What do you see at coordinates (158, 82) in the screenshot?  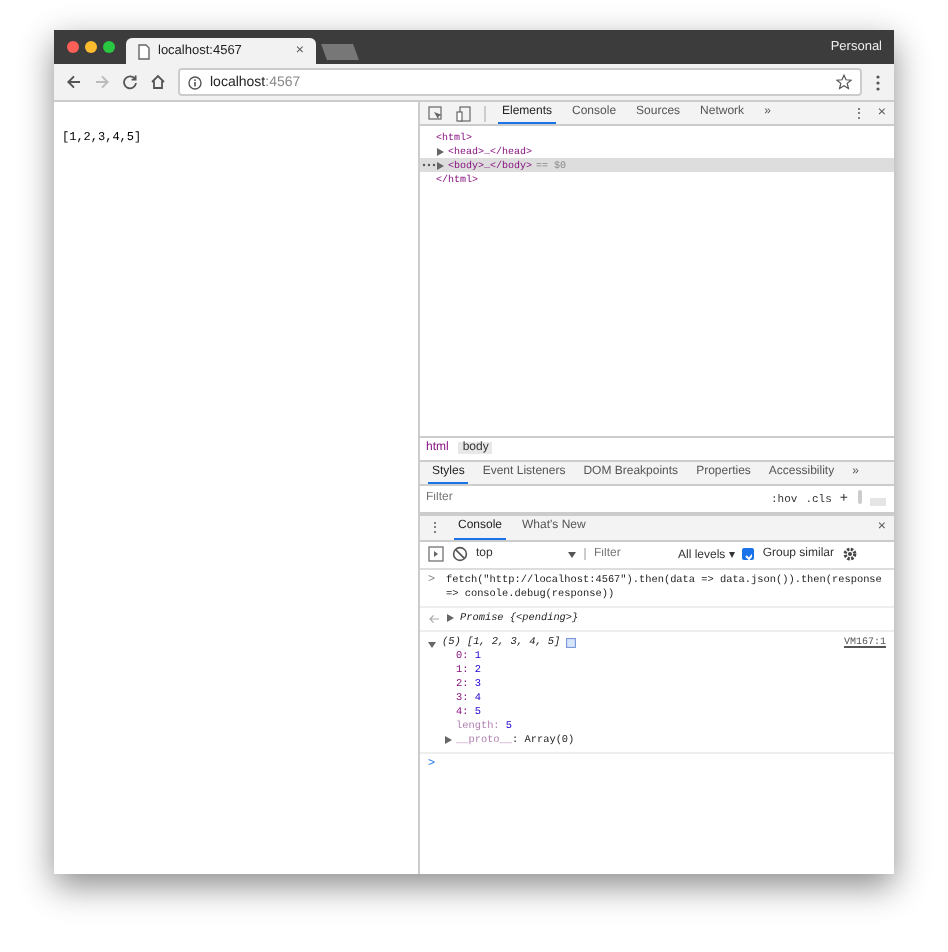 I see `home-icon` at bounding box center [158, 82].